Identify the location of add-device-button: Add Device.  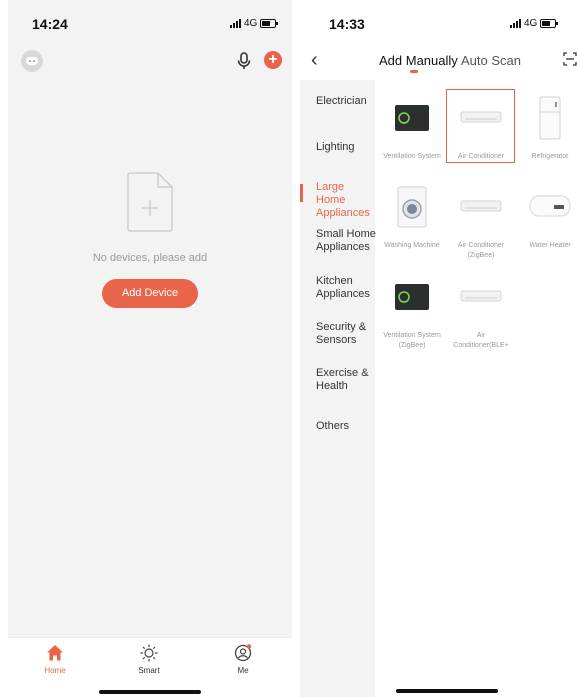
(150, 293).